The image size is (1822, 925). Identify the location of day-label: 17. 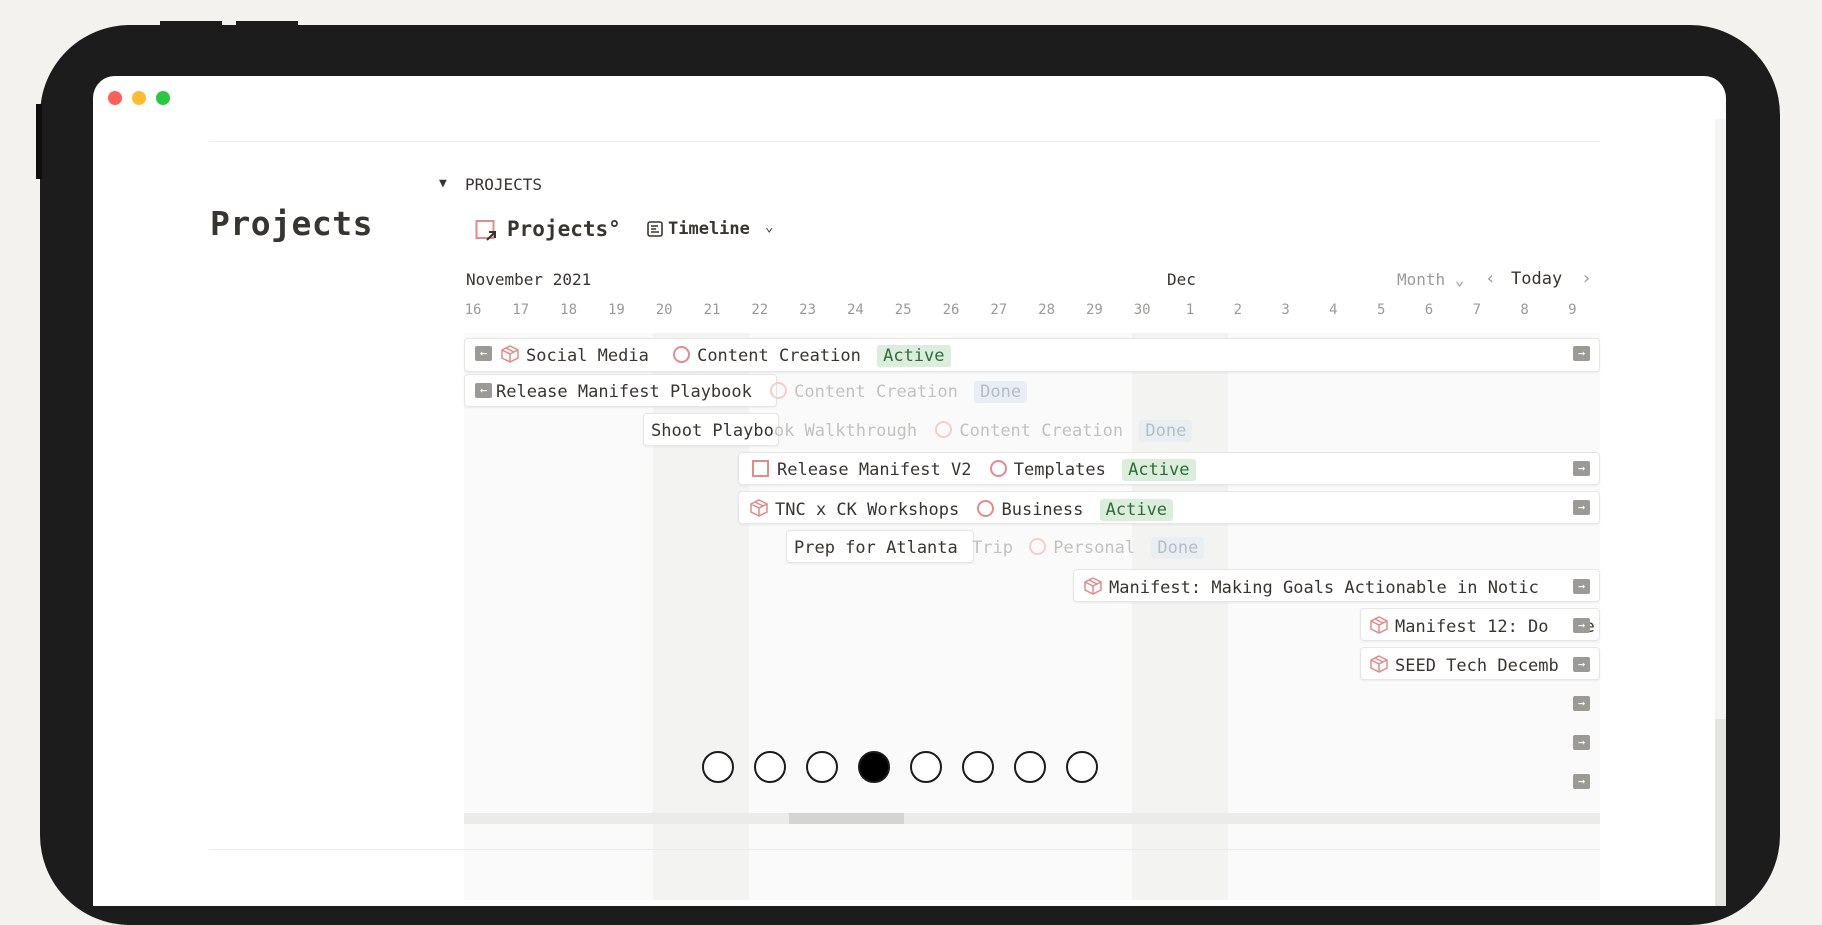
(521, 310).